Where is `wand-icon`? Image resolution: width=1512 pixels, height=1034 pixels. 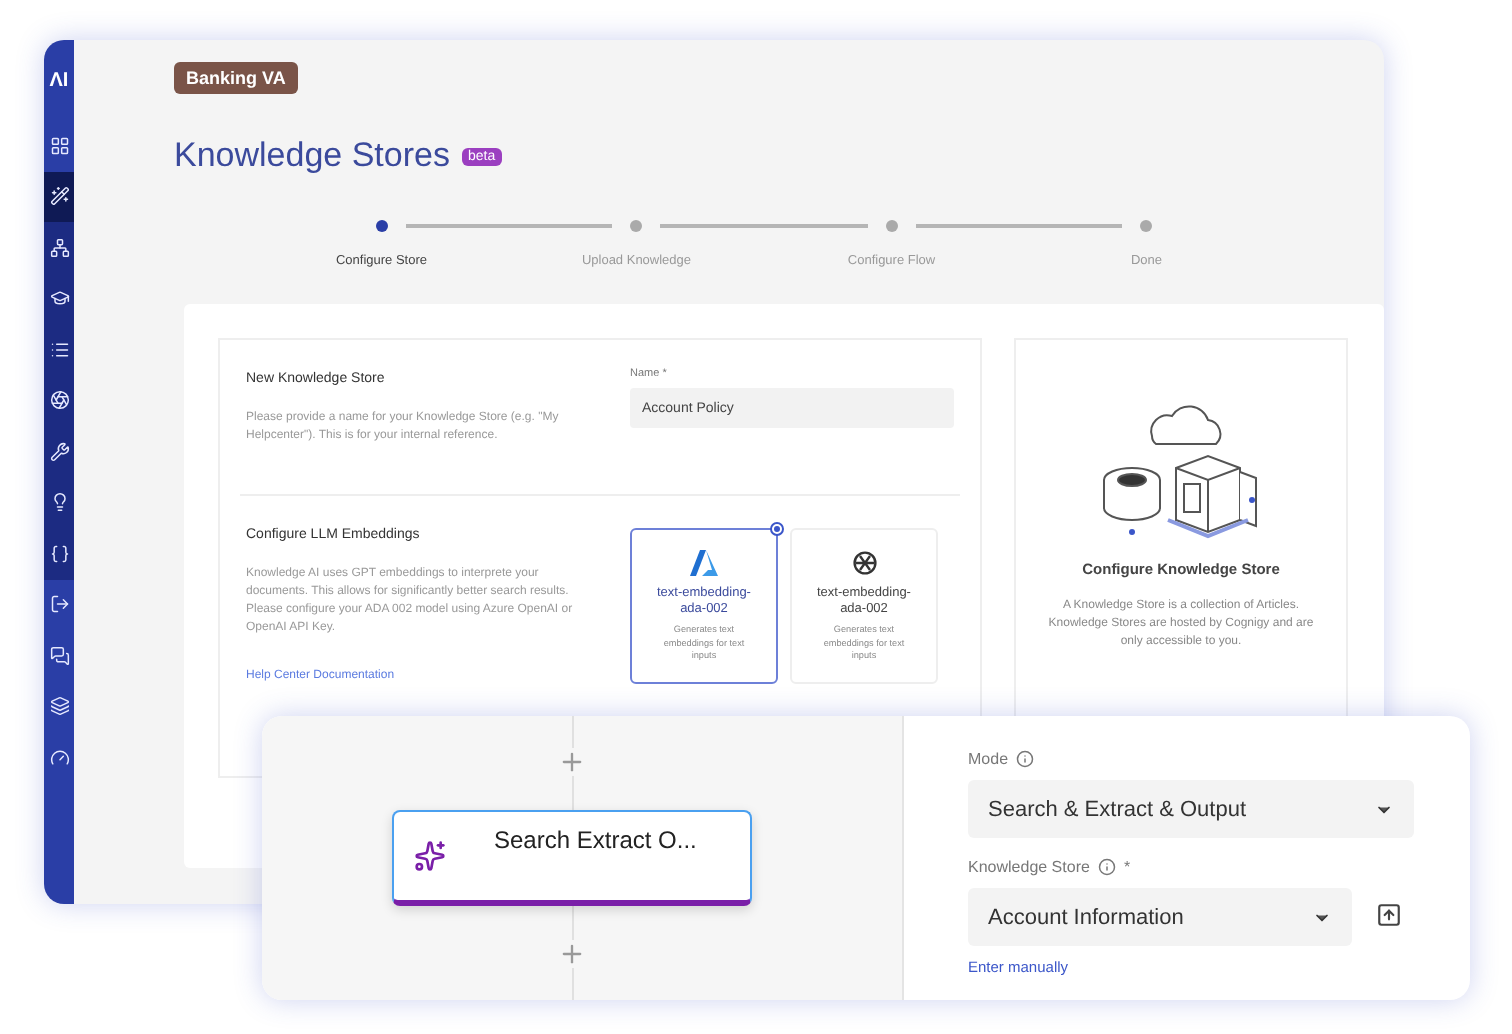
wand-icon is located at coordinates (59, 196).